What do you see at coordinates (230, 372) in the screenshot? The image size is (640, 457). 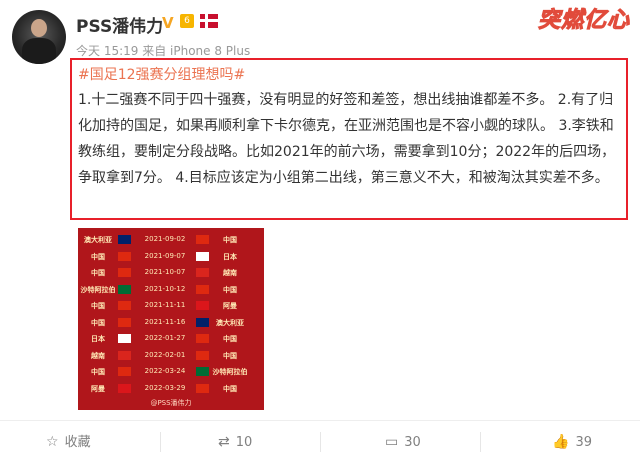 I see `away-team: 沙特阿拉伯` at bounding box center [230, 372].